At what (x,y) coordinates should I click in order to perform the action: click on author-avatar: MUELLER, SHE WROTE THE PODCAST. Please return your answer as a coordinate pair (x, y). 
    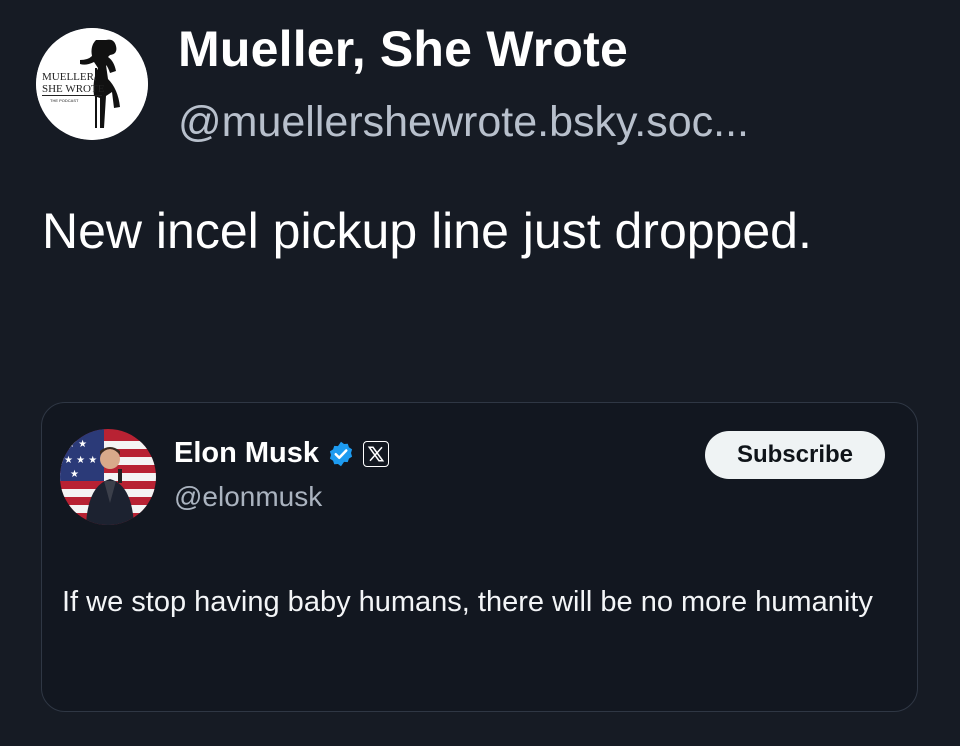
    Looking at the image, I should click on (92, 84).